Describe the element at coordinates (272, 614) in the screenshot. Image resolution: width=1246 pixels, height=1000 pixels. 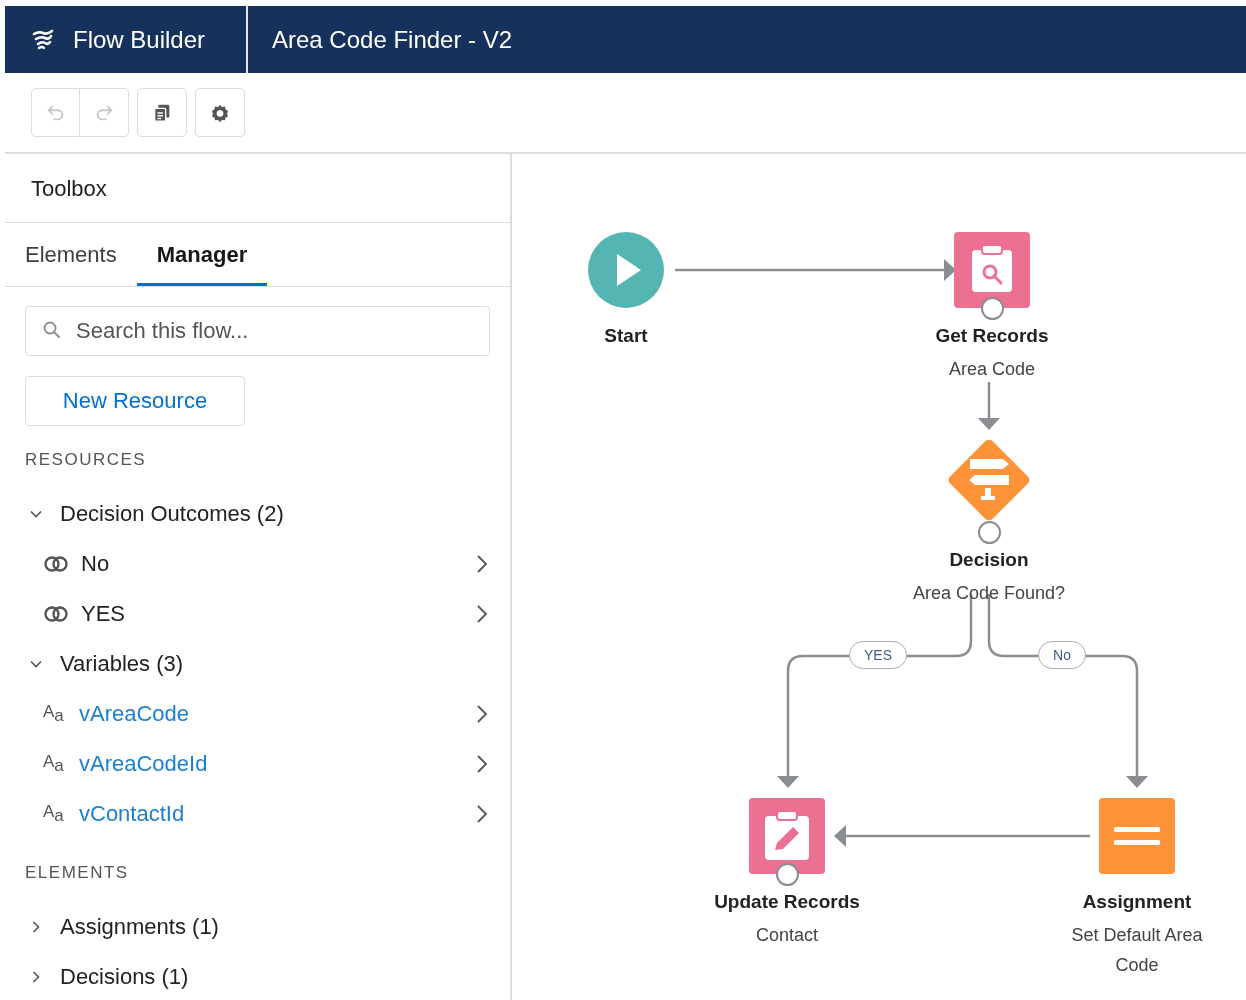
I see `outcome-name: YES` at that location.